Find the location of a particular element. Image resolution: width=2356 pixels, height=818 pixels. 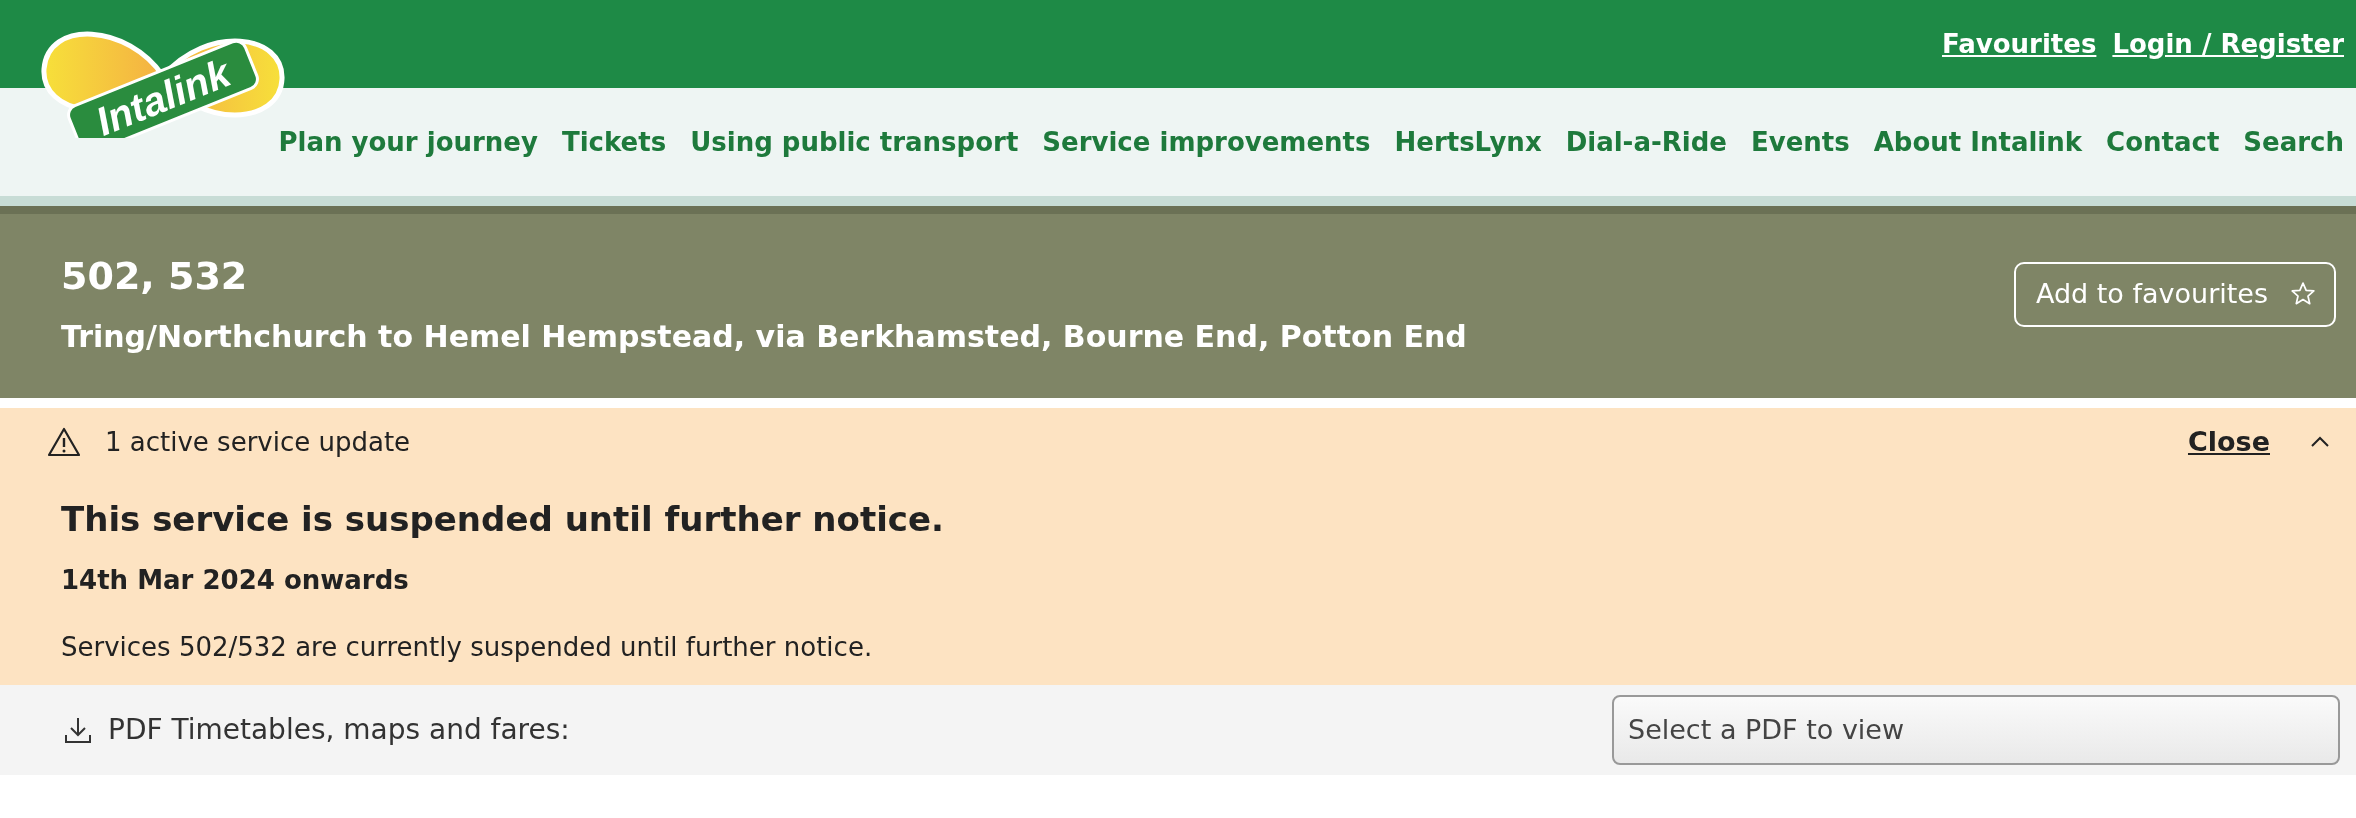

nav-link: Events is located at coordinates (1800, 142).